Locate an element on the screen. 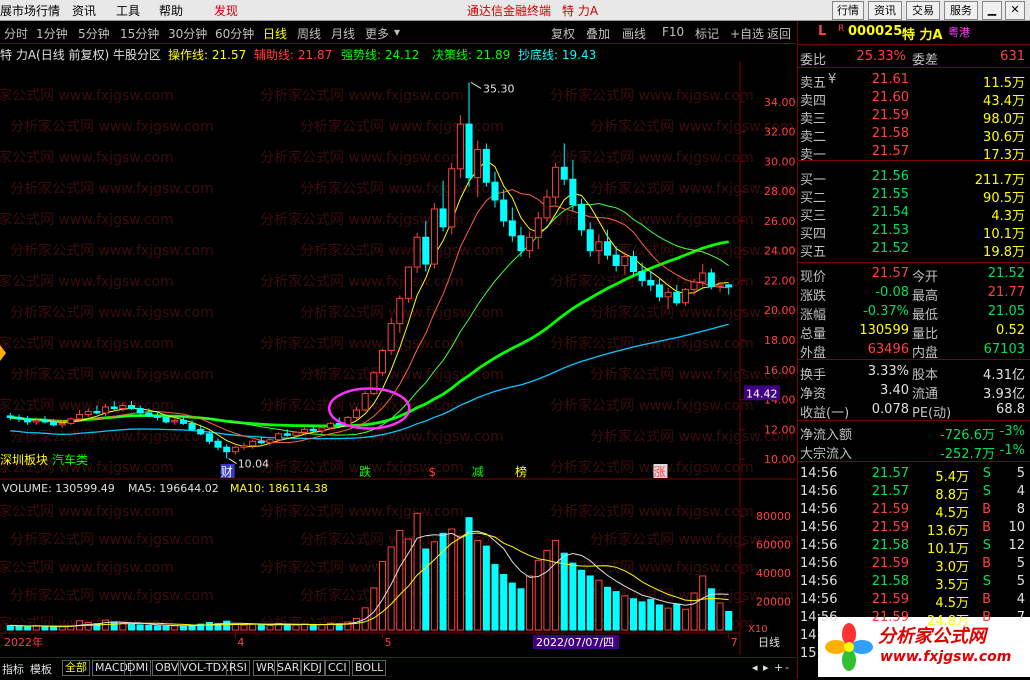 The height and width of the screenshot is (680, 1030). scroll-left-icon: ◂ is located at coordinates (755, 667).